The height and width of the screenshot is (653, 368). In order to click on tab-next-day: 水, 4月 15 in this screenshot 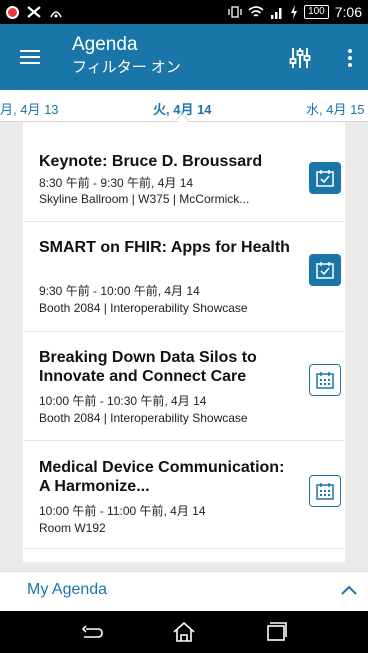, I will do `click(335, 108)`.